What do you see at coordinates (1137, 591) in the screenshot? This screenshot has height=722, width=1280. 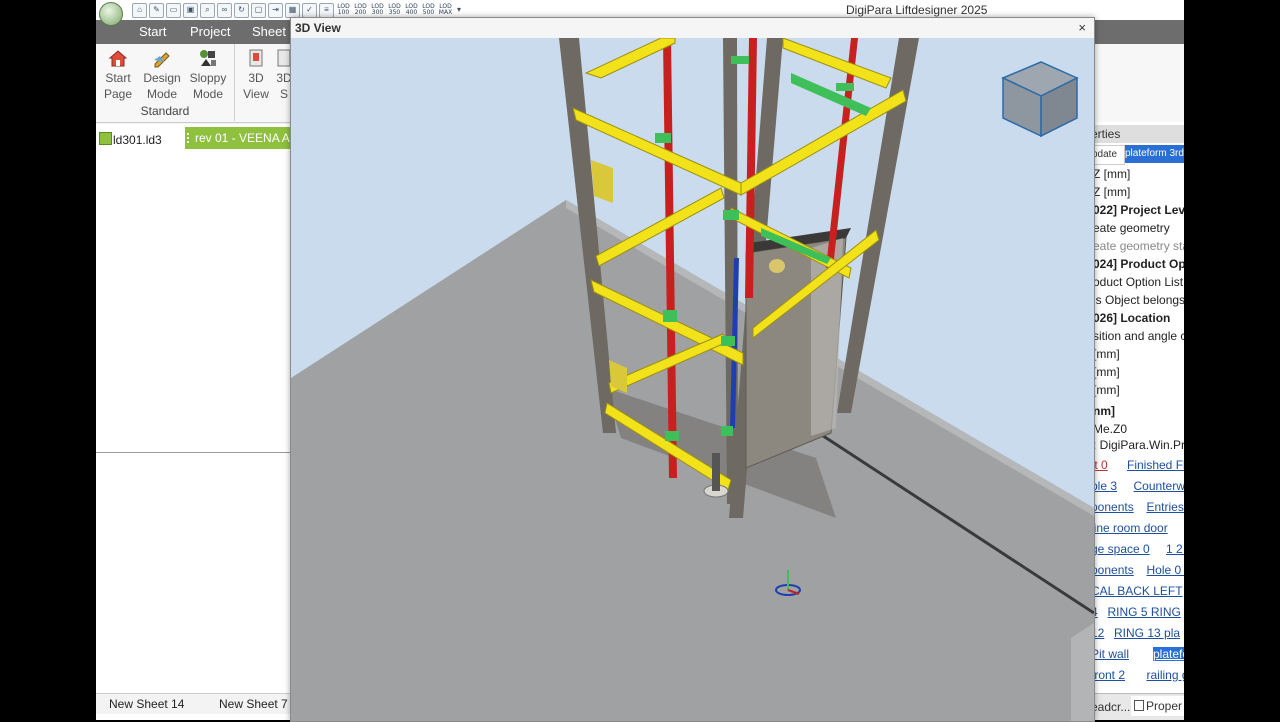 I see `object-link: CAL BACK LEFT` at bounding box center [1137, 591].